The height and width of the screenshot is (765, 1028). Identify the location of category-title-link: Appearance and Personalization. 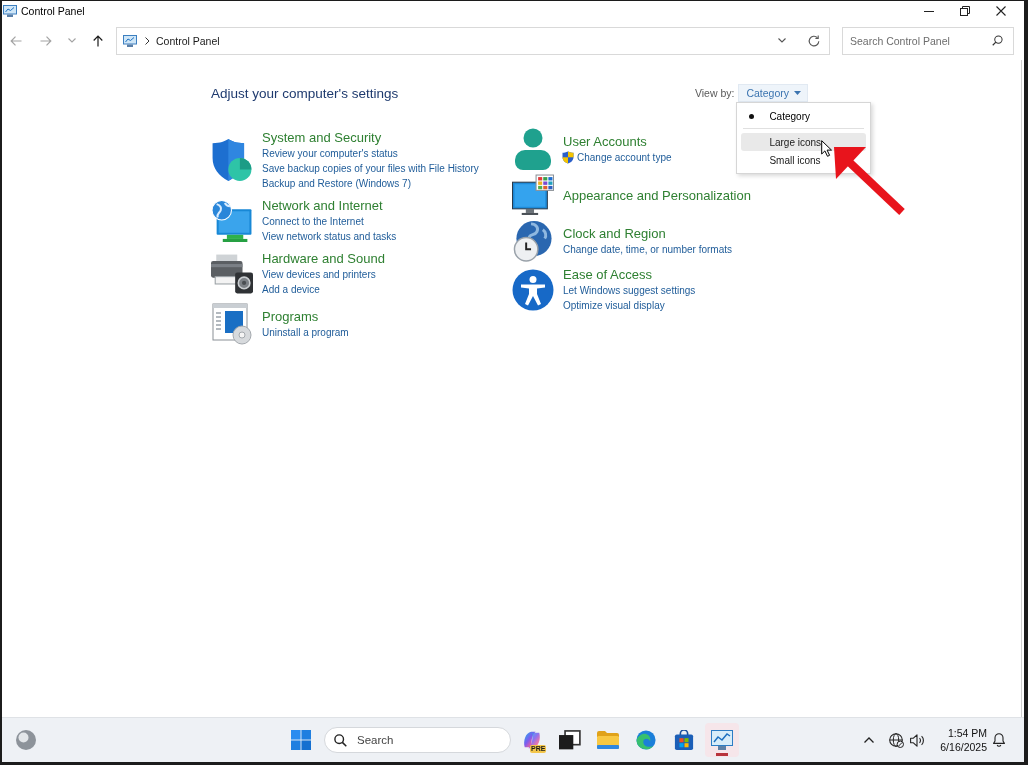
(657, 195).